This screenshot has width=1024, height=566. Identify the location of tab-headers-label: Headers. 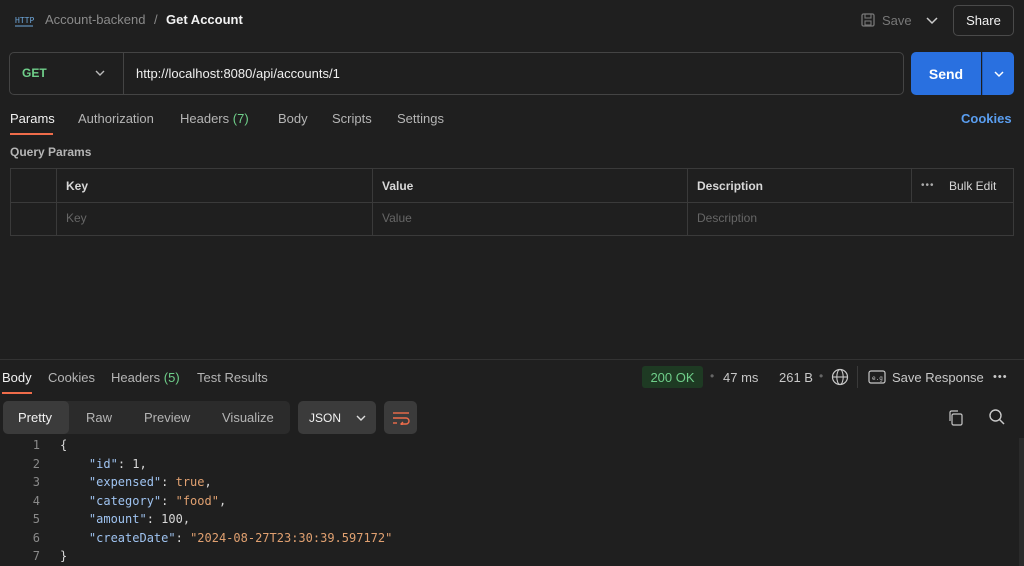
(205, 118).